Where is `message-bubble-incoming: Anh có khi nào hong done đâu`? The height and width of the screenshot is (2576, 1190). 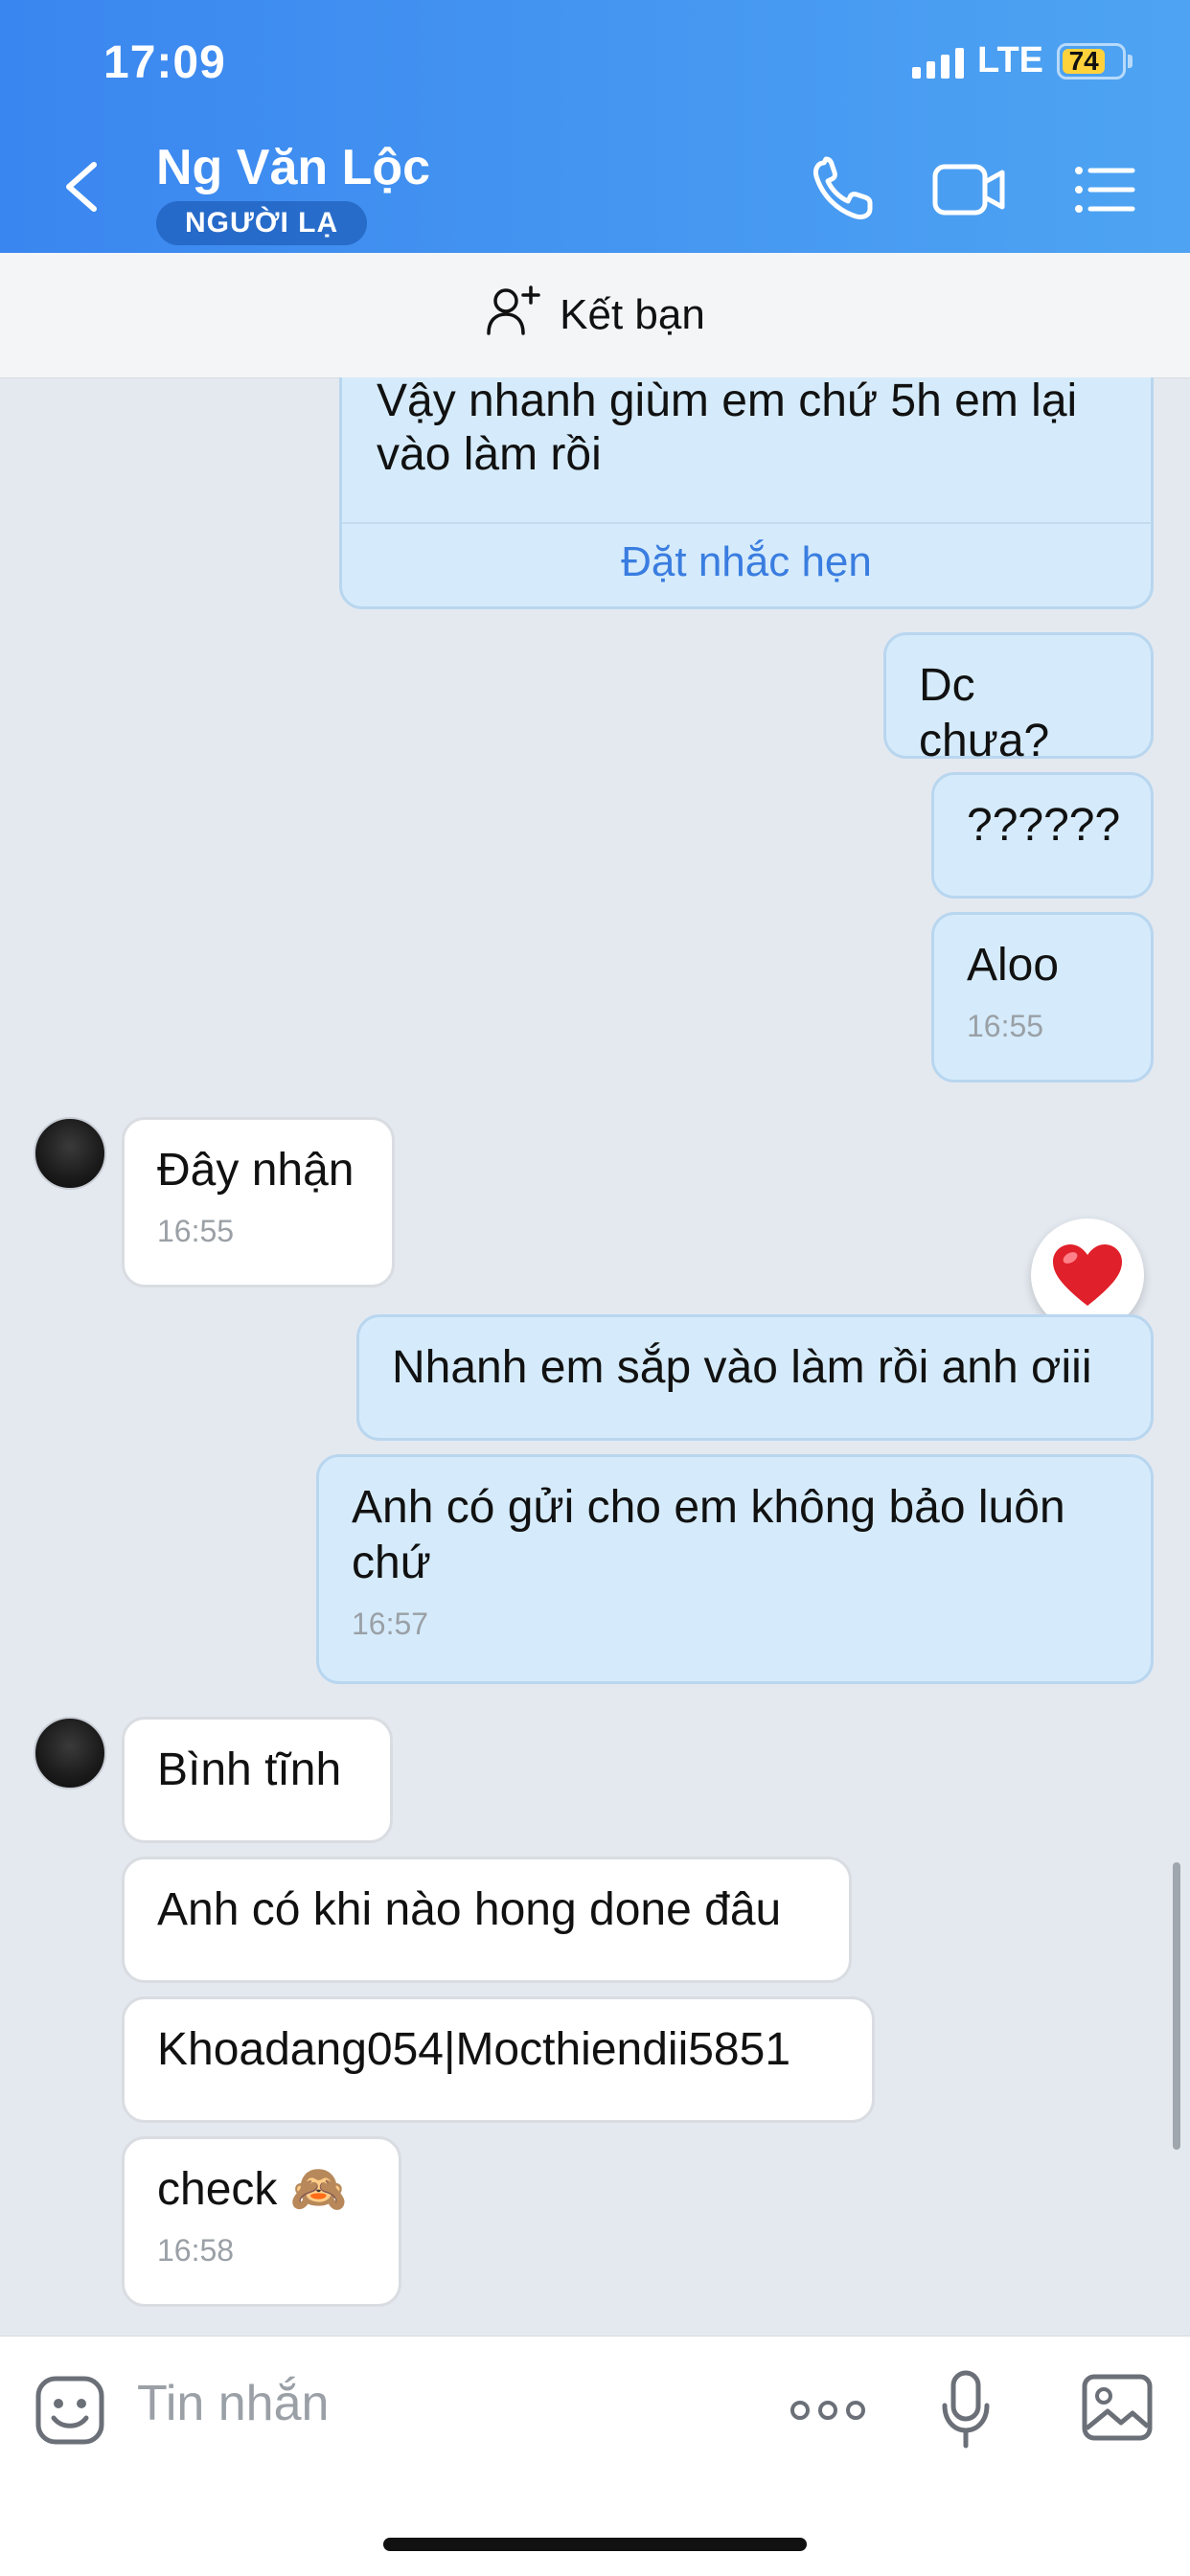
message-bubble-incoming: Anh có khi nào hong done đâu is located at coordinates (487, 1920).